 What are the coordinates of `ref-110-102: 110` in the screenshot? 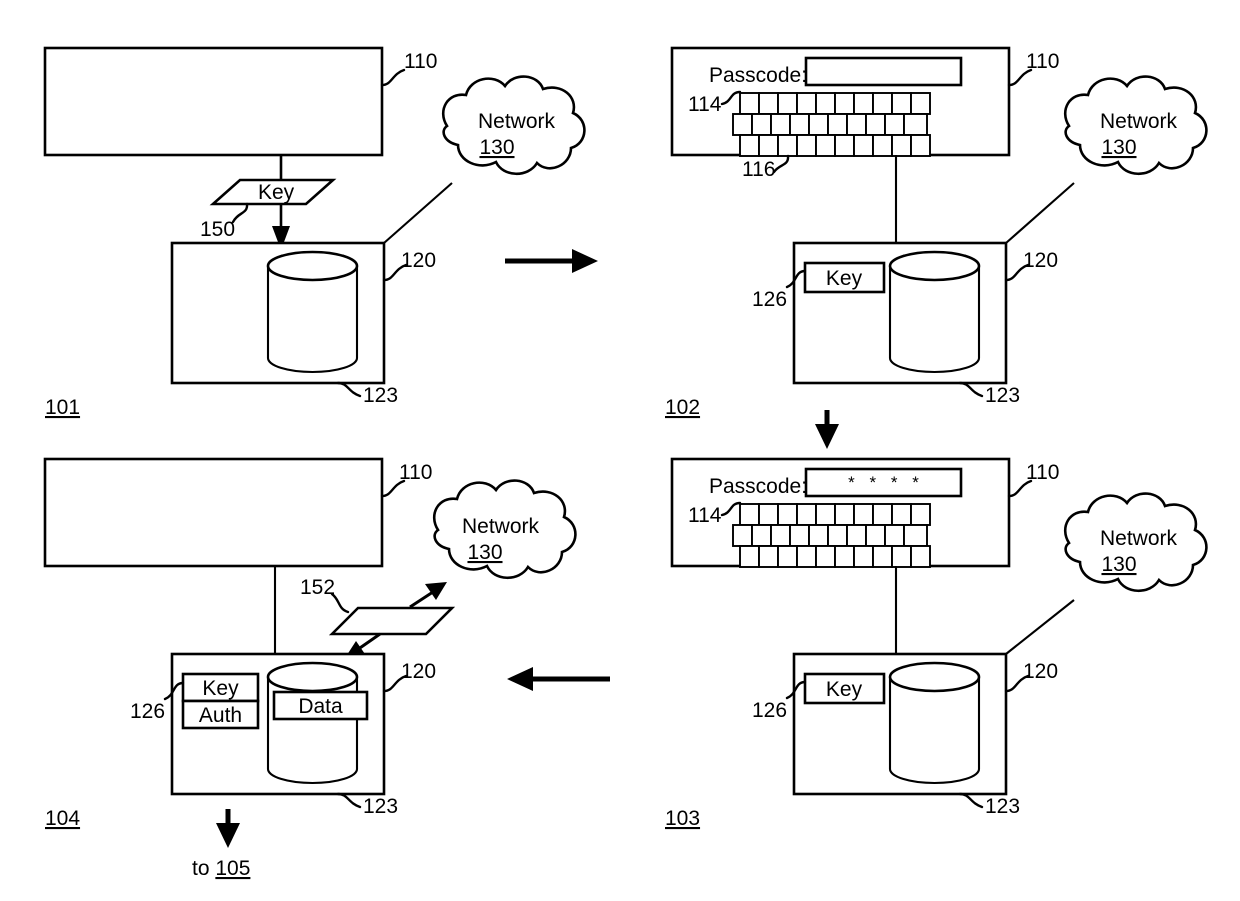 It's located at (1042, 61).